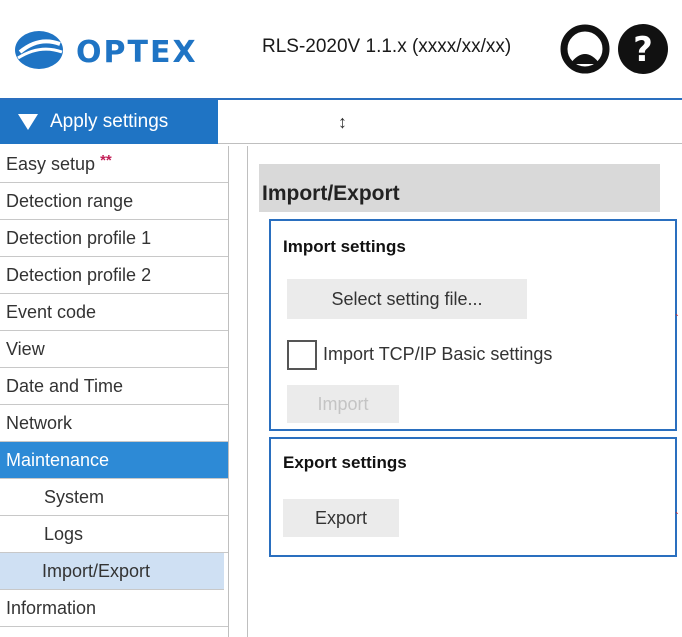 Image resolution: width=682 pixels, height=637 pixels. What do you see at coordinates (114, 349) in the screenshot?
I see `sidebar-item-view: View` at bounding box center [114, 349].